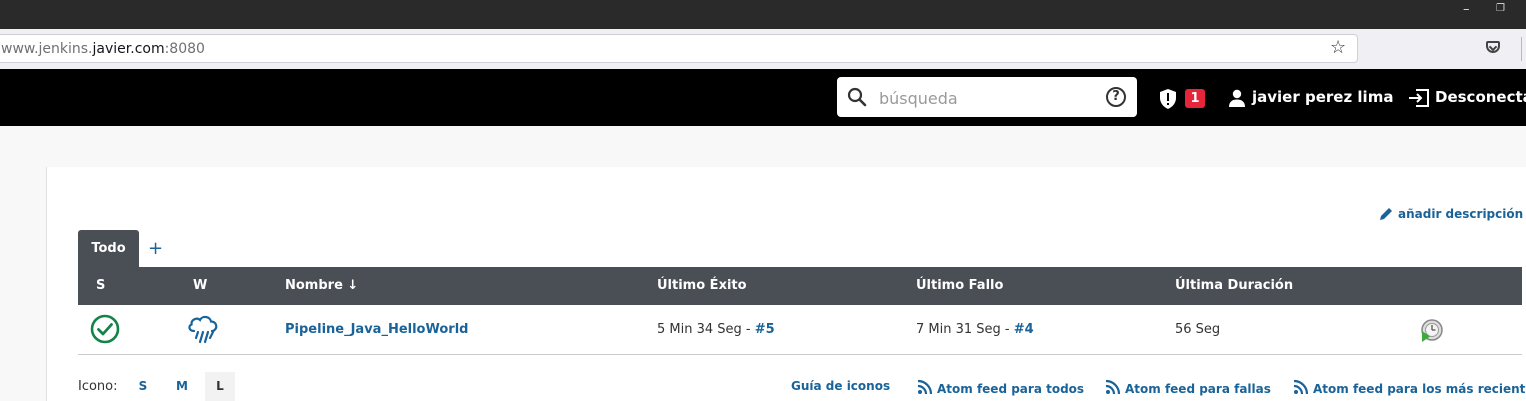 The image size is (1526, 401). I want to click on add-description-label: añadir descripción, so click(1461, 214).